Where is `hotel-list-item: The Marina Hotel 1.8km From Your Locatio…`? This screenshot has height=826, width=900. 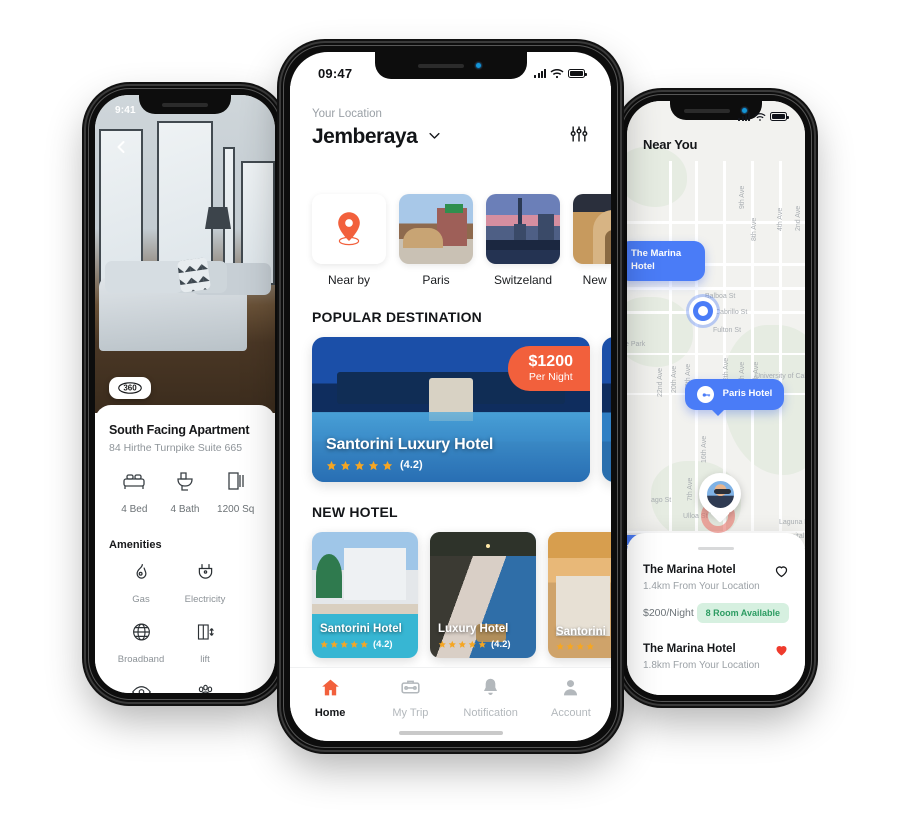 hotel-list-item: The Marina Hotel 1.8km From Your Locatio… is located at coordinates (716, 657).